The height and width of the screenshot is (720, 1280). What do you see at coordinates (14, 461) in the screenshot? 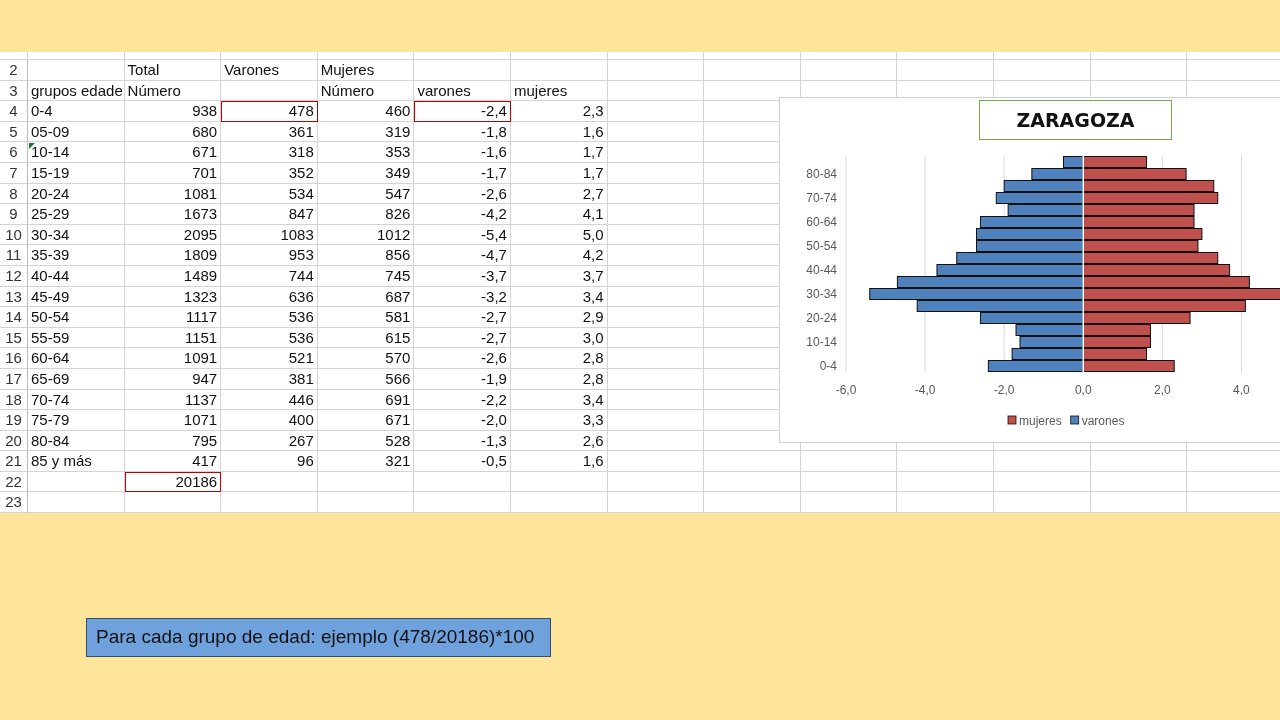
I see `row-number: 21` at bounding box center [14, 461].